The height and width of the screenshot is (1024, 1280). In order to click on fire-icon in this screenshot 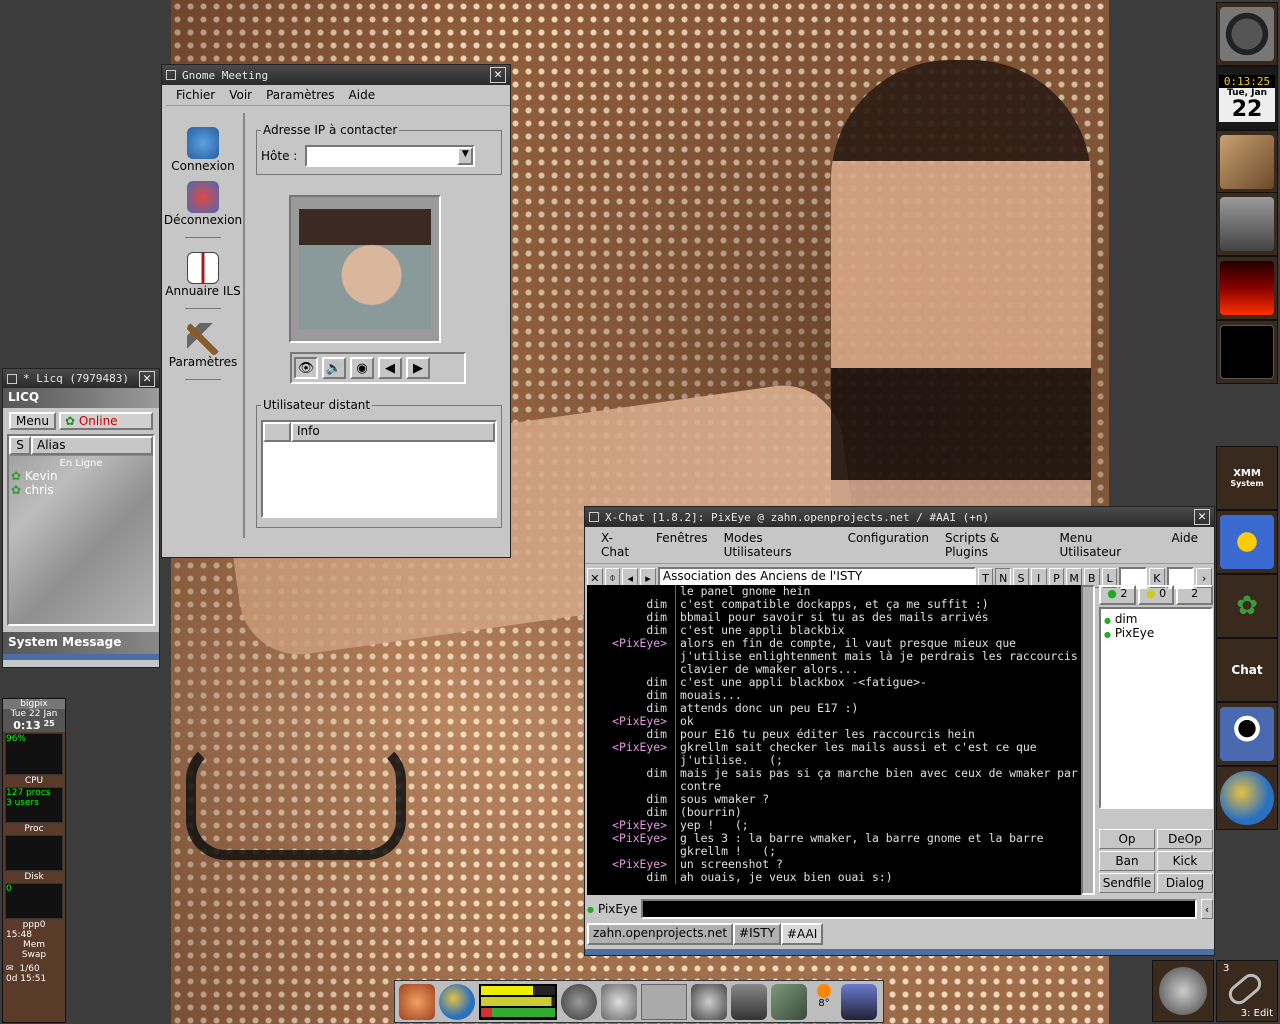, I will do `click(1247, 288)`.